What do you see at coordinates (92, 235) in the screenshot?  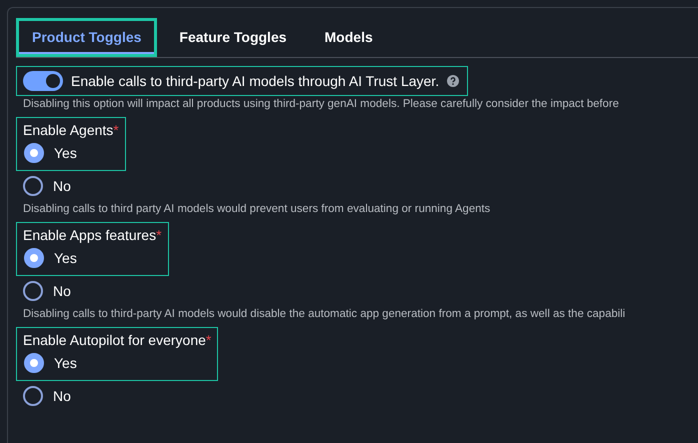 I see `field-label: Enable Apps features*` at bounding box center [92, 235].